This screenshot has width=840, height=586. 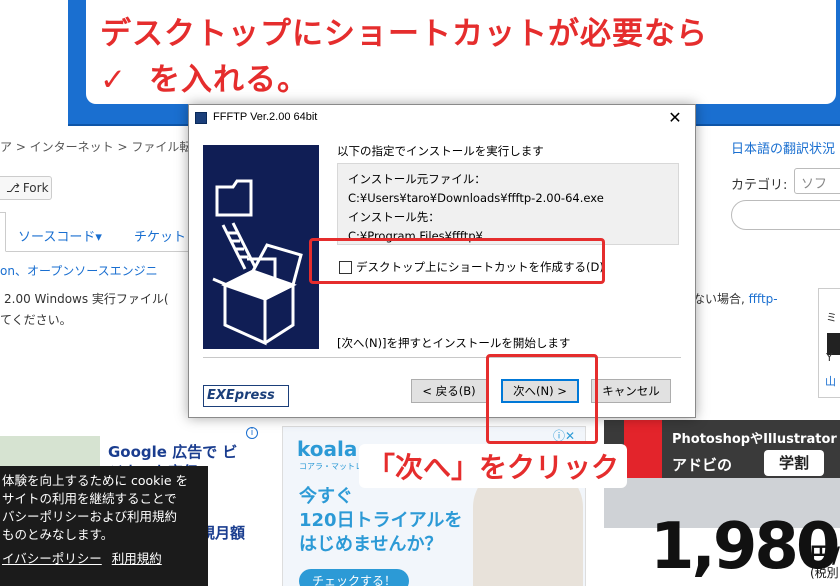 What do you see at coordinates (829, 357) in the screenshot?
I see `sidebar-widget-mark: Y` at bounding box center [829, 357].